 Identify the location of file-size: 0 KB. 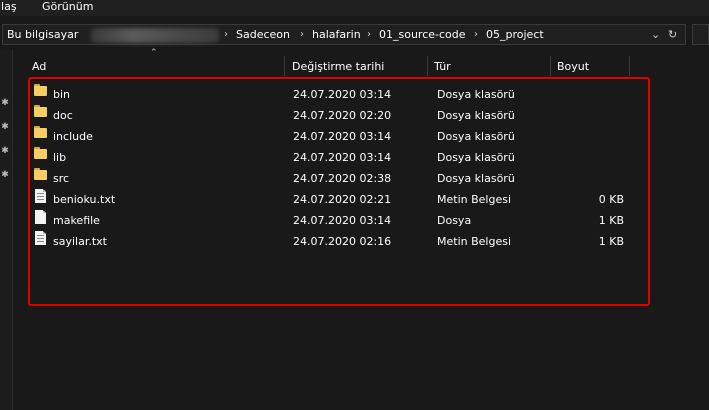
(611, 199).